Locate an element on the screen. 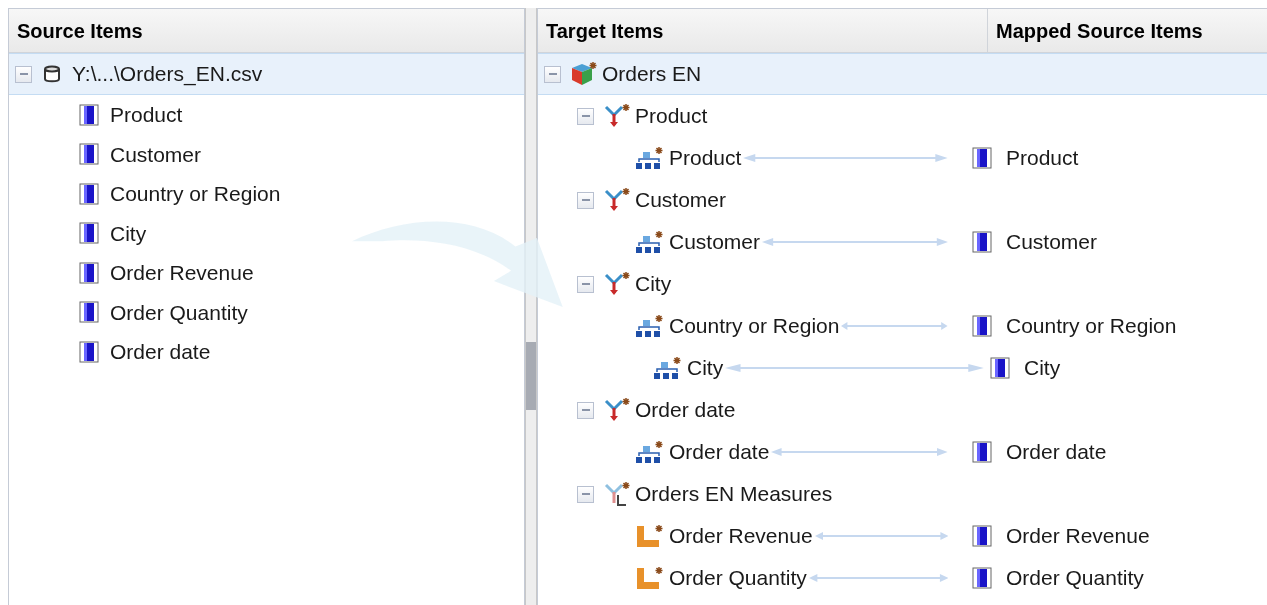 The image size is (1267, 605). tree-row: Orders EN is located at coordinates (902, 74).